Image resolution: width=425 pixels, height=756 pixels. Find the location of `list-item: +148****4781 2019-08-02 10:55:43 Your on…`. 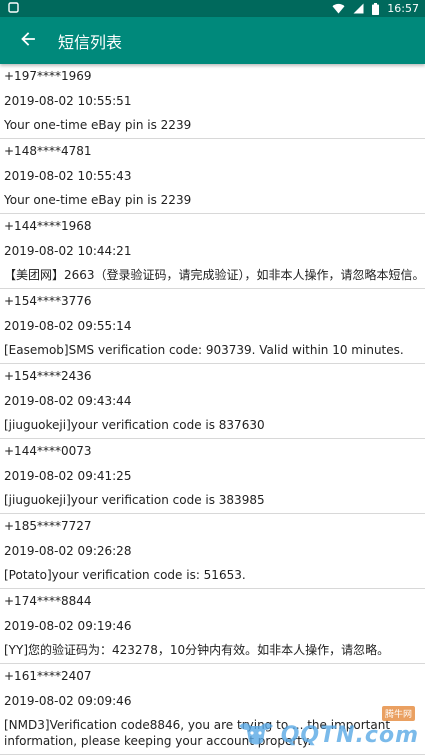

list-item: +148****4781 2019-08-02 10:55:43 Your on… is located at coordinates (212, 176).